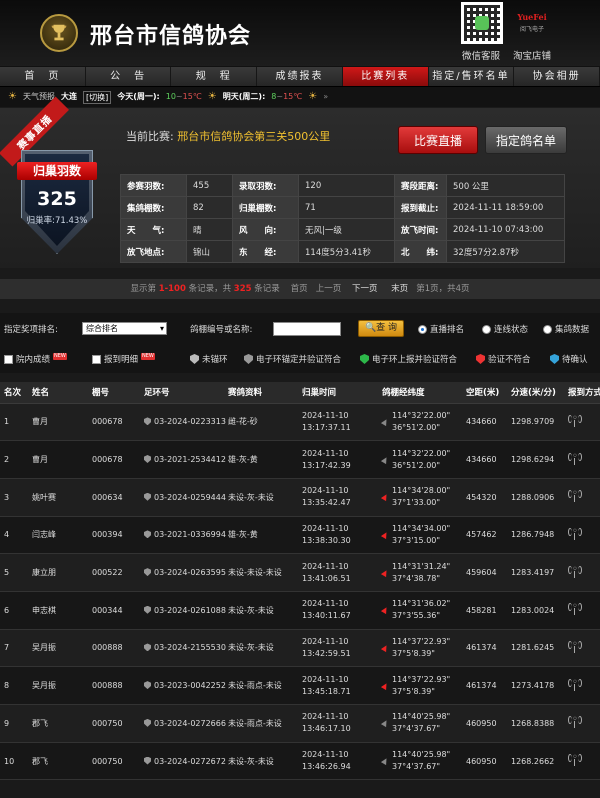 This screenshot has width=600, height=798. Describe the element at coordinates (420, 229) in the screenshot. I see `race-info-key: 放飞时间:` at that location.